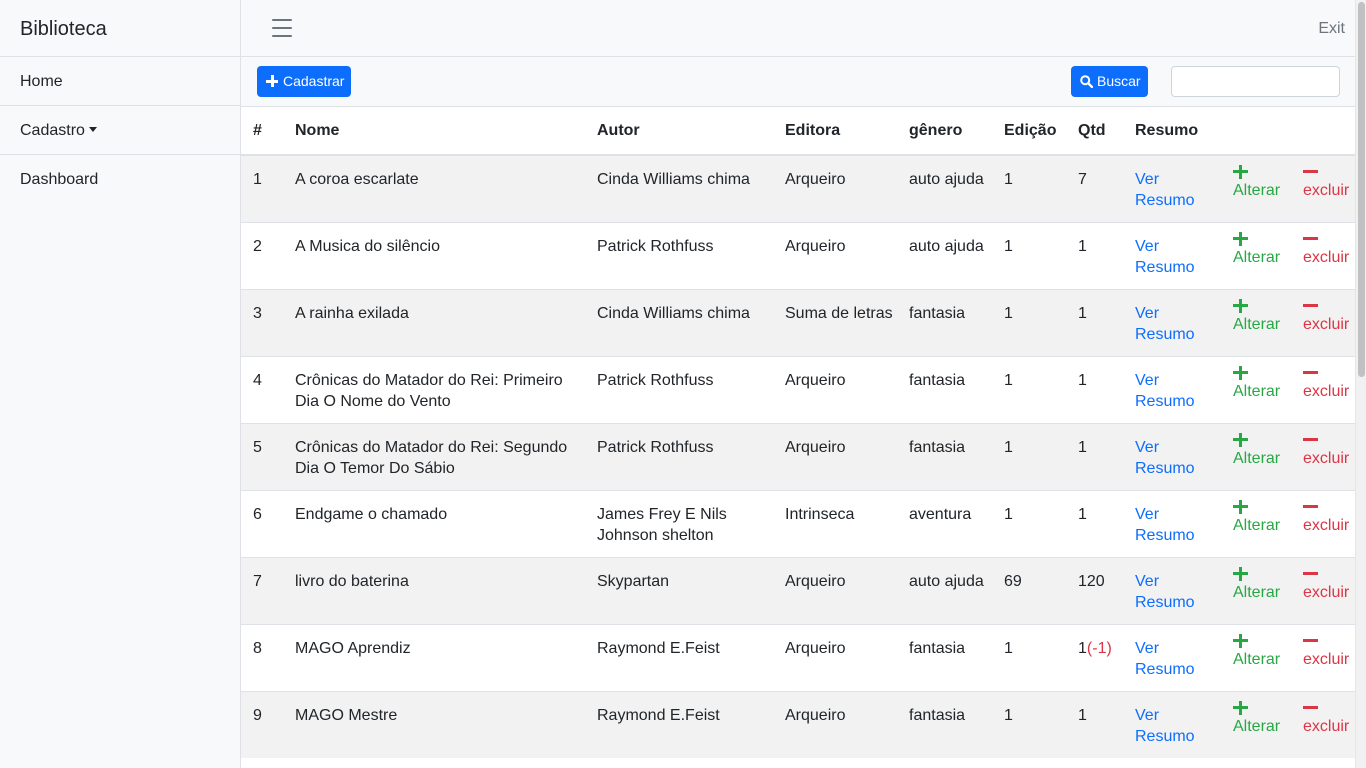 The width and height of the screenshot is (1366, 768). Describe the element at coordinates (434, 322) in the screenshot. I see `cell-nome: A rainha exilada` at that location.